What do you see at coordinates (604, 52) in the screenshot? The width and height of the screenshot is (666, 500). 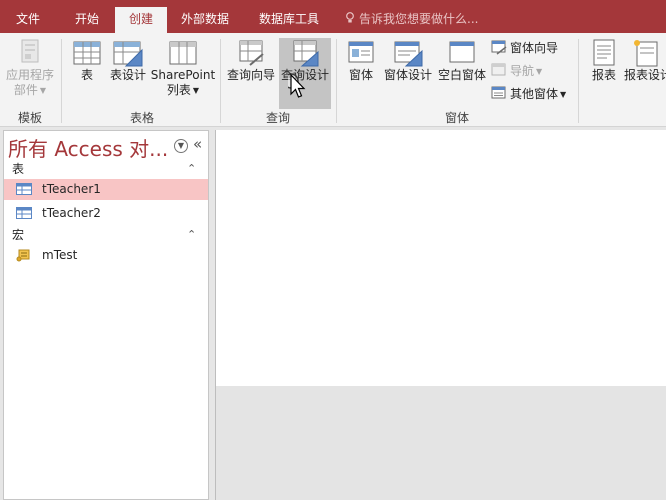 I see `report-icon` at bounding box center [604, 52].